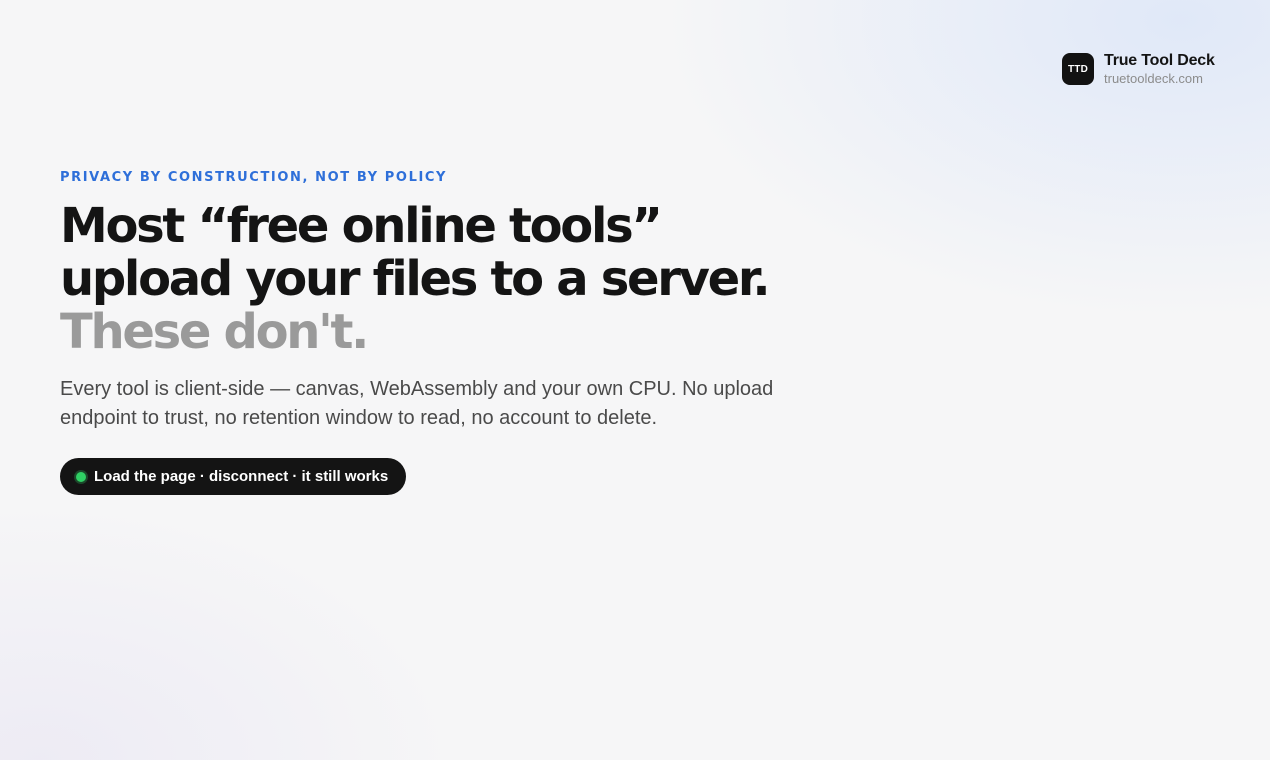  Describe the element at coordinates (254, 177) in the screenshot. I see `hero-eyebrow: PRIVACY BY CONSTRUCTION, NOT BY POLICY` at that location.